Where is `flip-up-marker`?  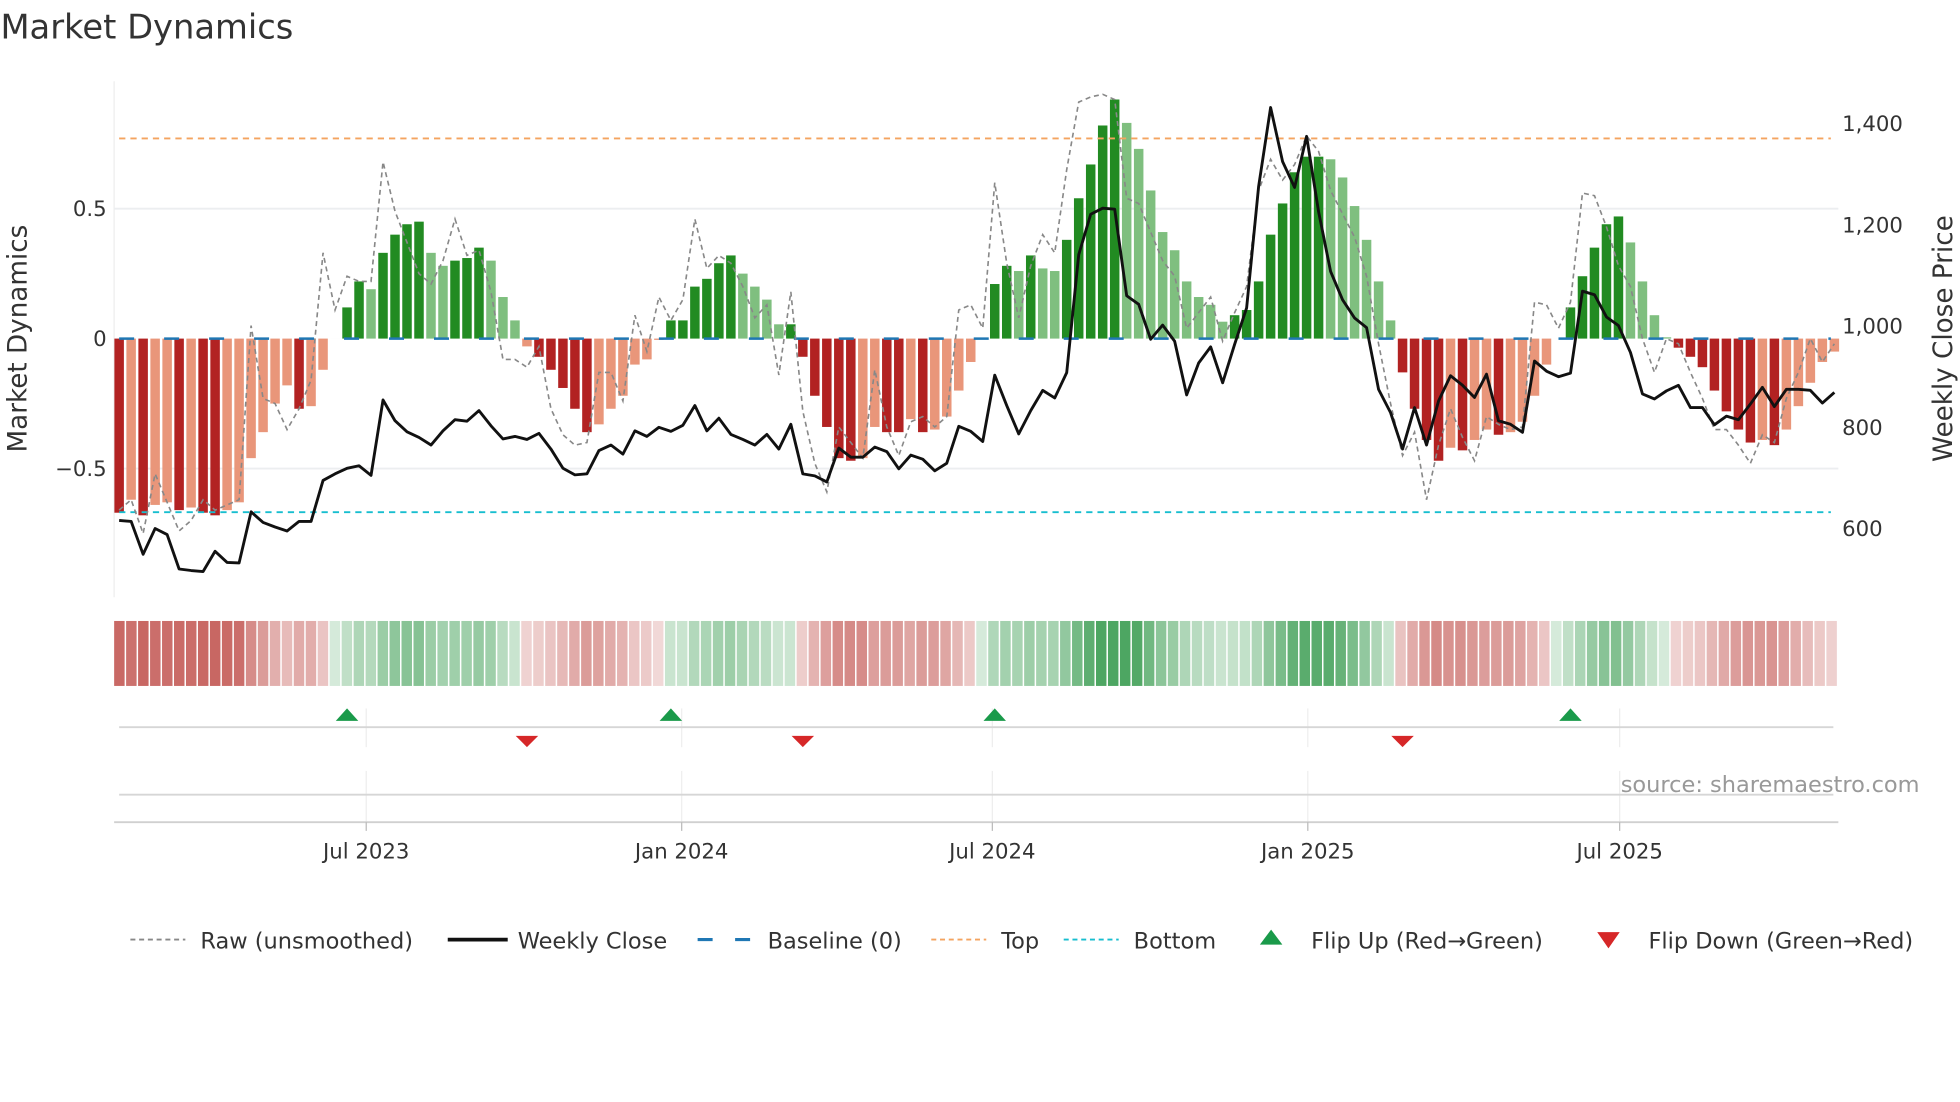 flip-up-marker is located at coordinates (347, 714).